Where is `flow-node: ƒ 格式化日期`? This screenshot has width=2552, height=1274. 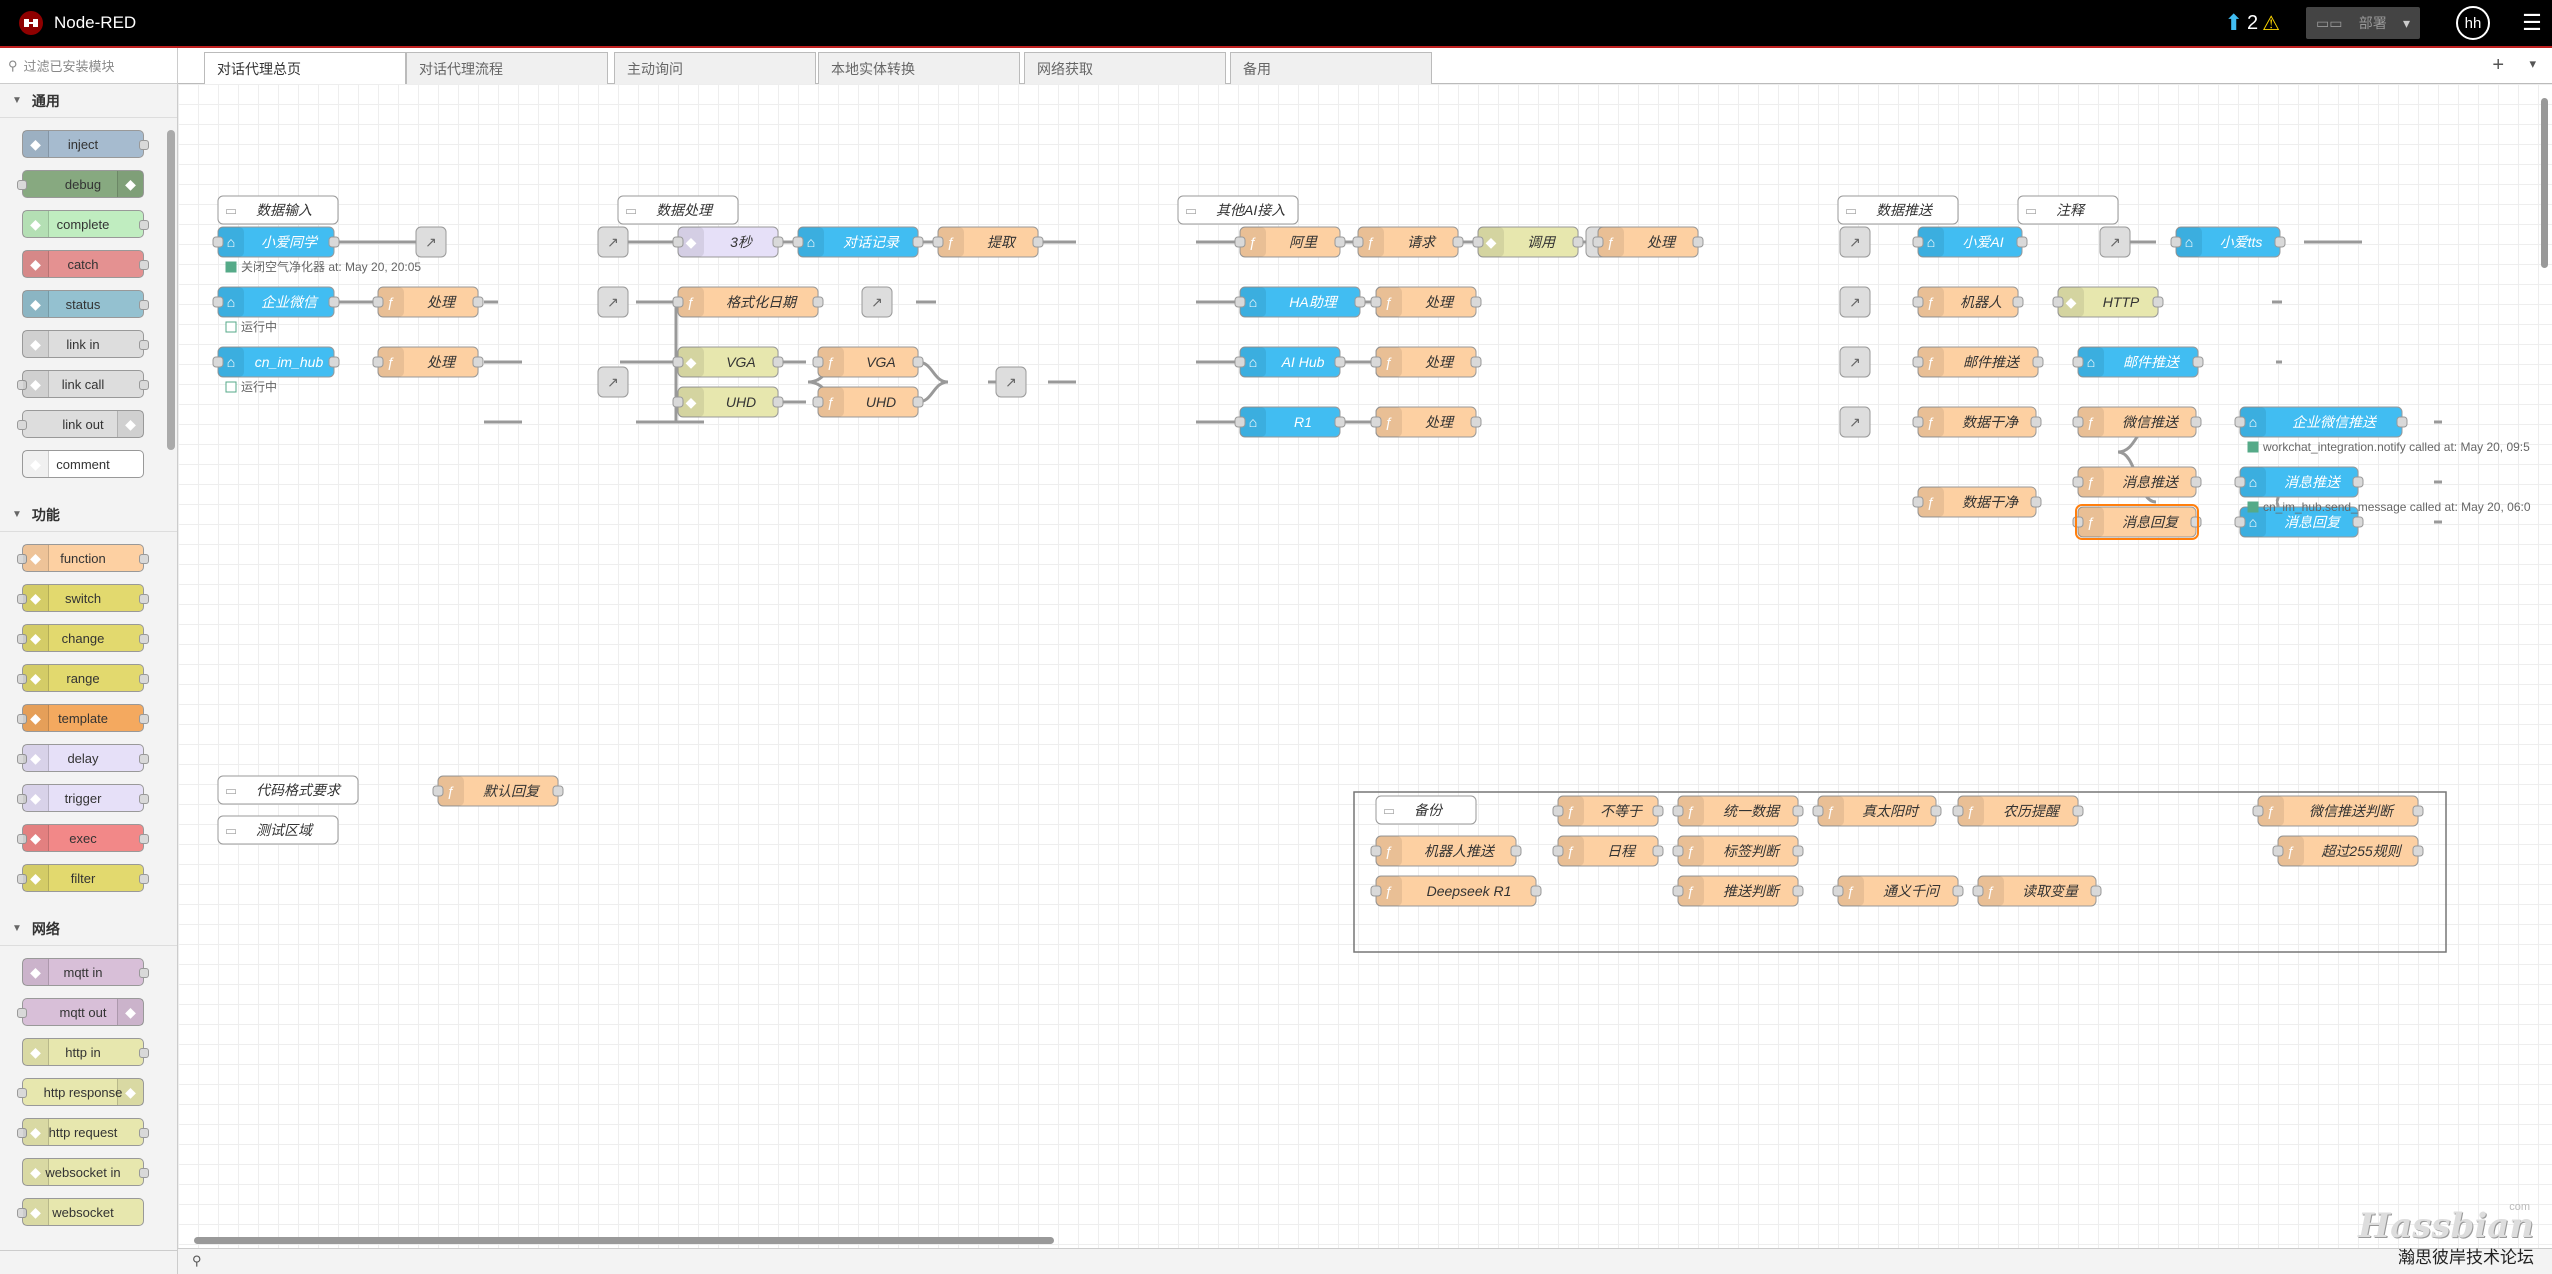 flow-node: ƒ 格式化日期 is located at coordinates (748, 302).